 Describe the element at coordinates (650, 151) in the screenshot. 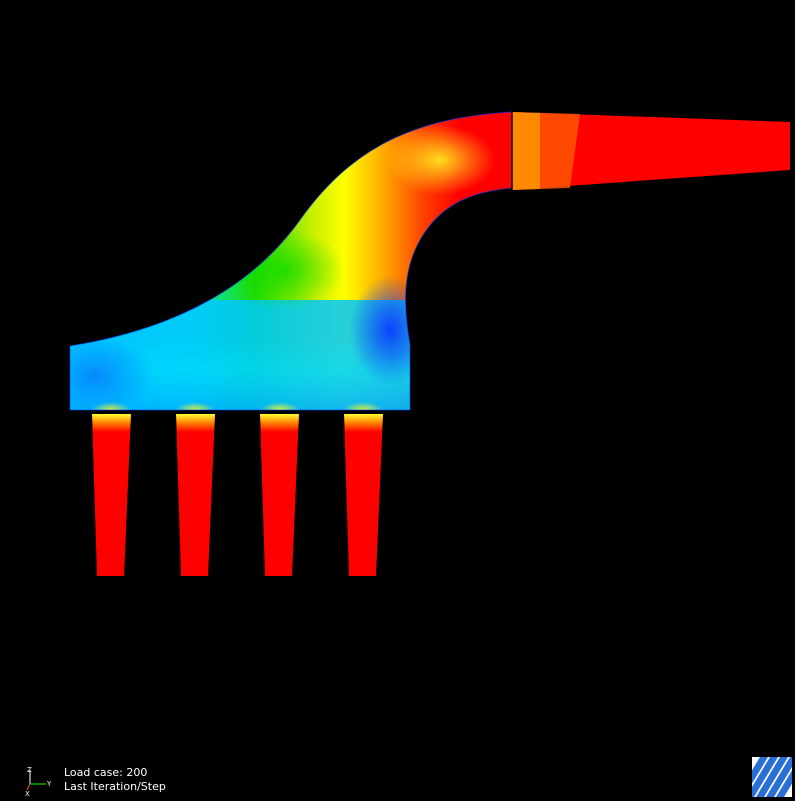

I see `outlet-duct` at that location.